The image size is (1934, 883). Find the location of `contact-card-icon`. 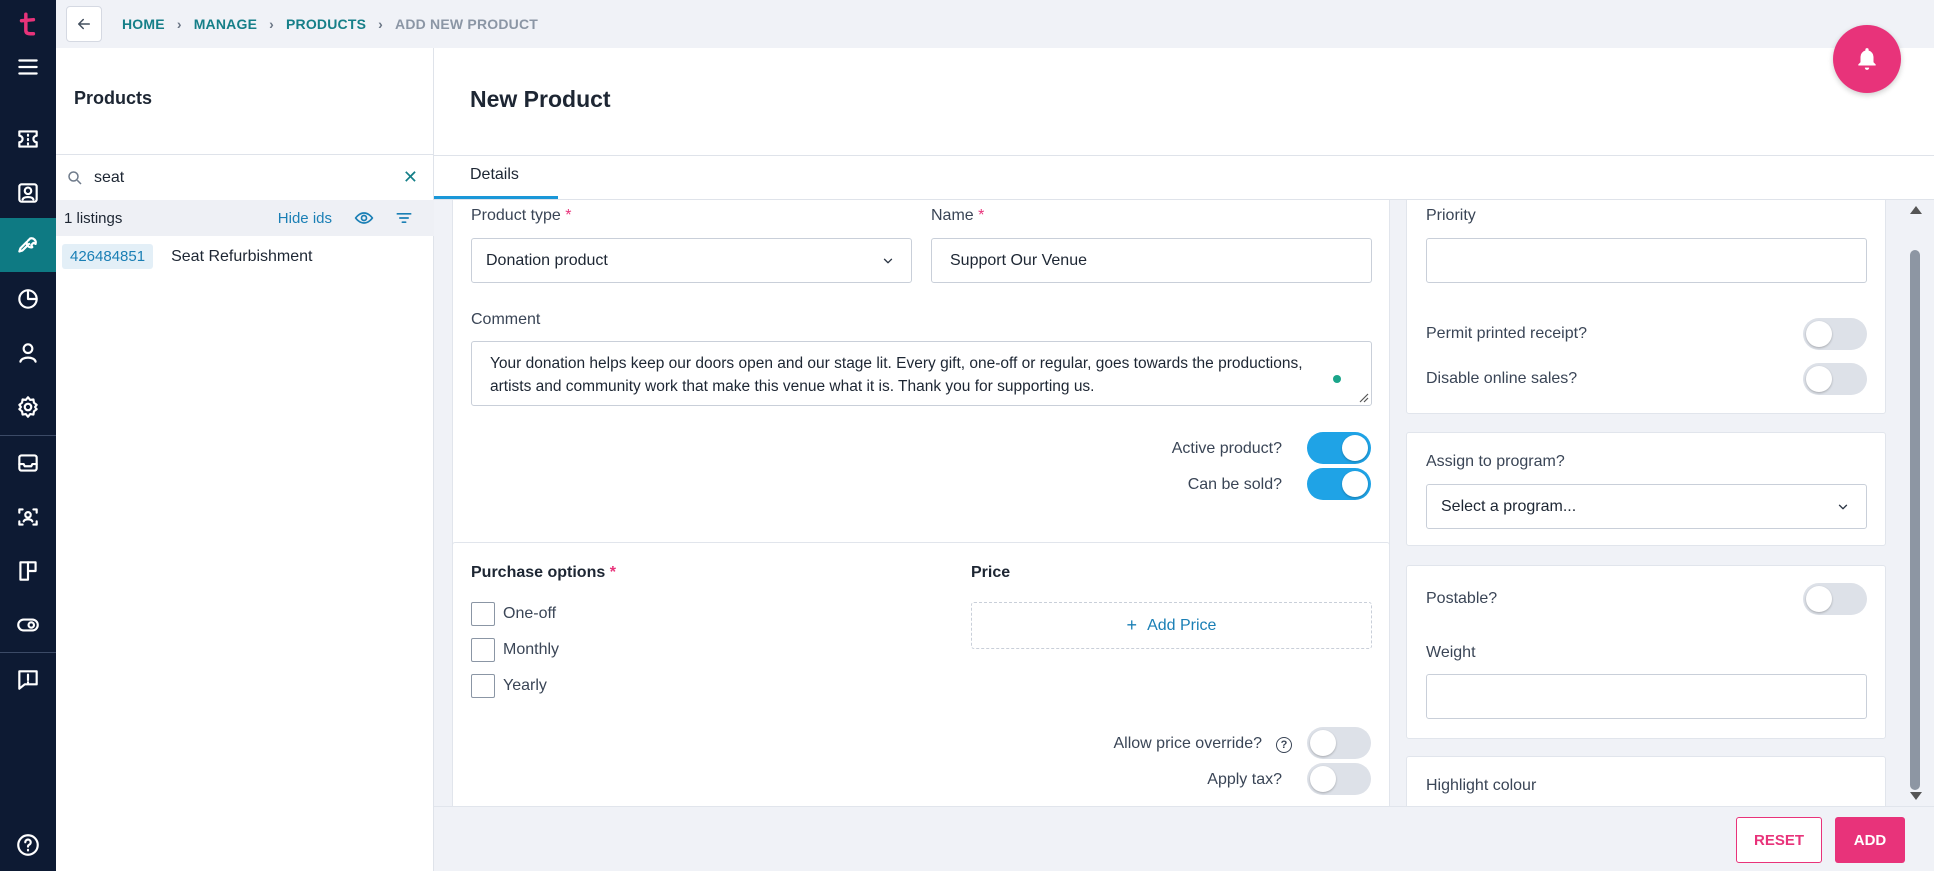

contact-card-icon is located at coordinates (28, 193).